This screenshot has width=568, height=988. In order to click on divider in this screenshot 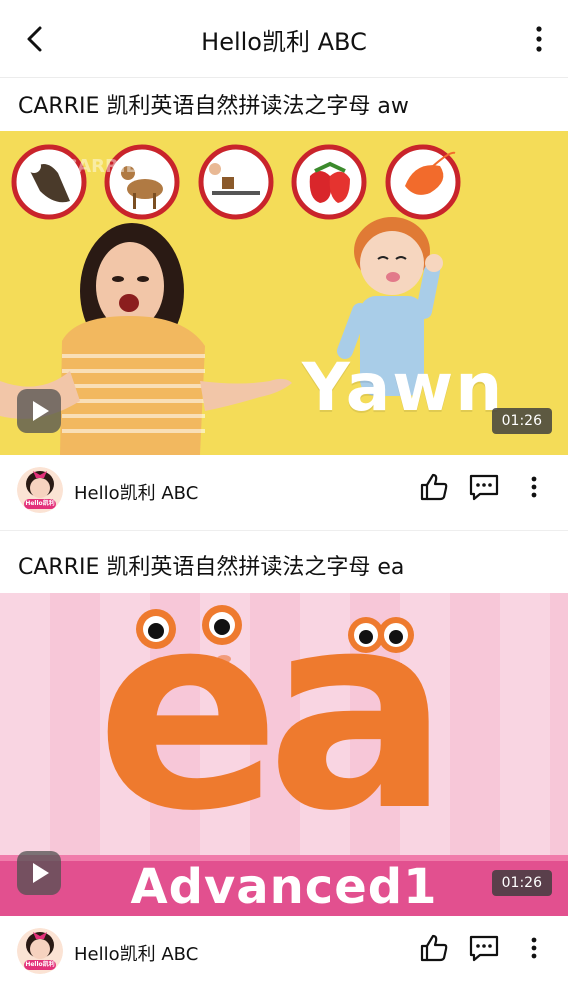, I will do `click(284, 530)`.